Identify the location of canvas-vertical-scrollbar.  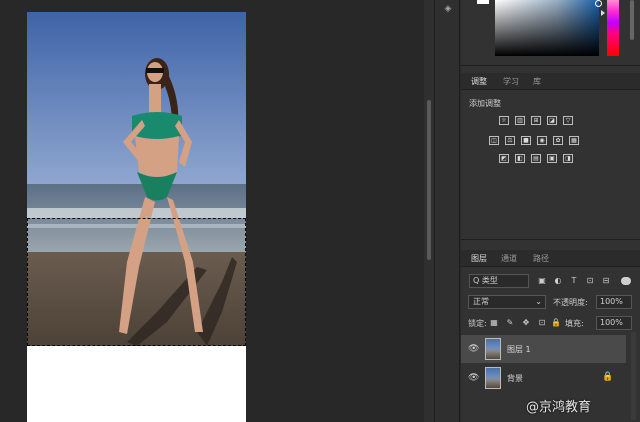
(429, 211).